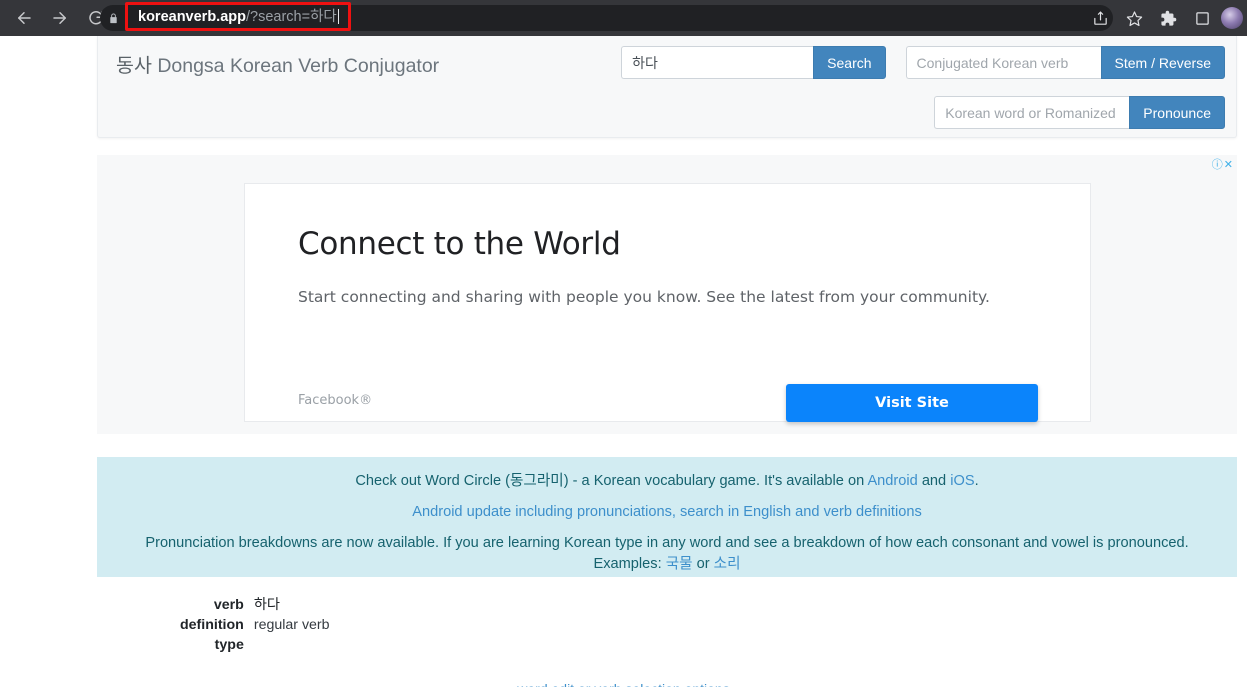  I want to click on address-bar: koreanverb.app/?search=하다, so click(606, 16).